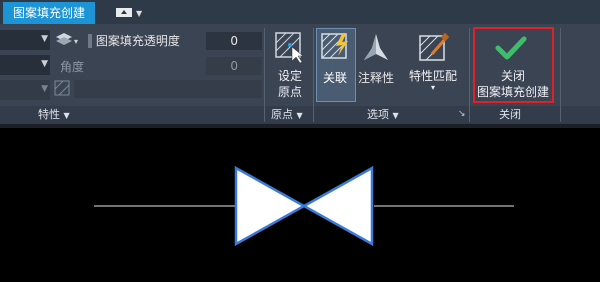 This screenshot has width=600, height=282. I want to click on transparency-input: 0, so click(234, 41).